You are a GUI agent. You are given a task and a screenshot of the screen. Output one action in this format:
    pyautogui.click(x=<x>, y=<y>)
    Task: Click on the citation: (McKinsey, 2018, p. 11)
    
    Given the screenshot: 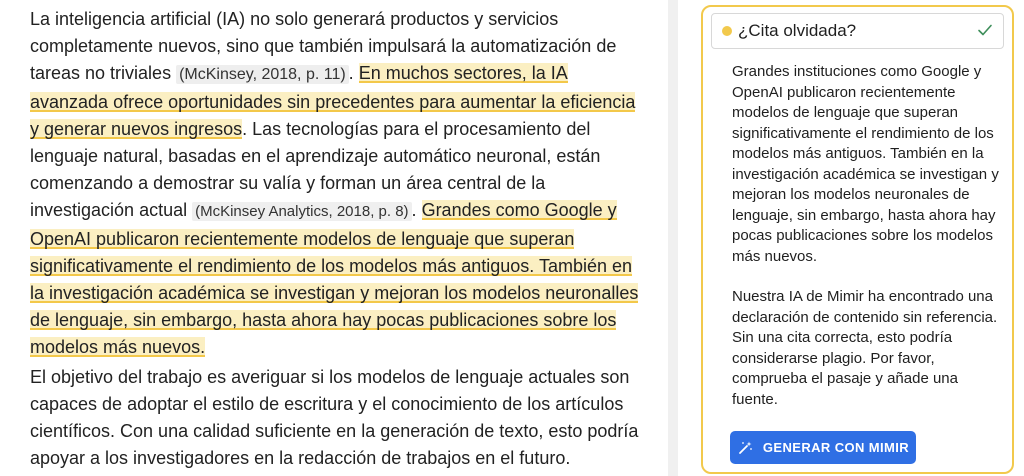 What is the action you would take?
    pyautogui.click(x=262, y=75)
    